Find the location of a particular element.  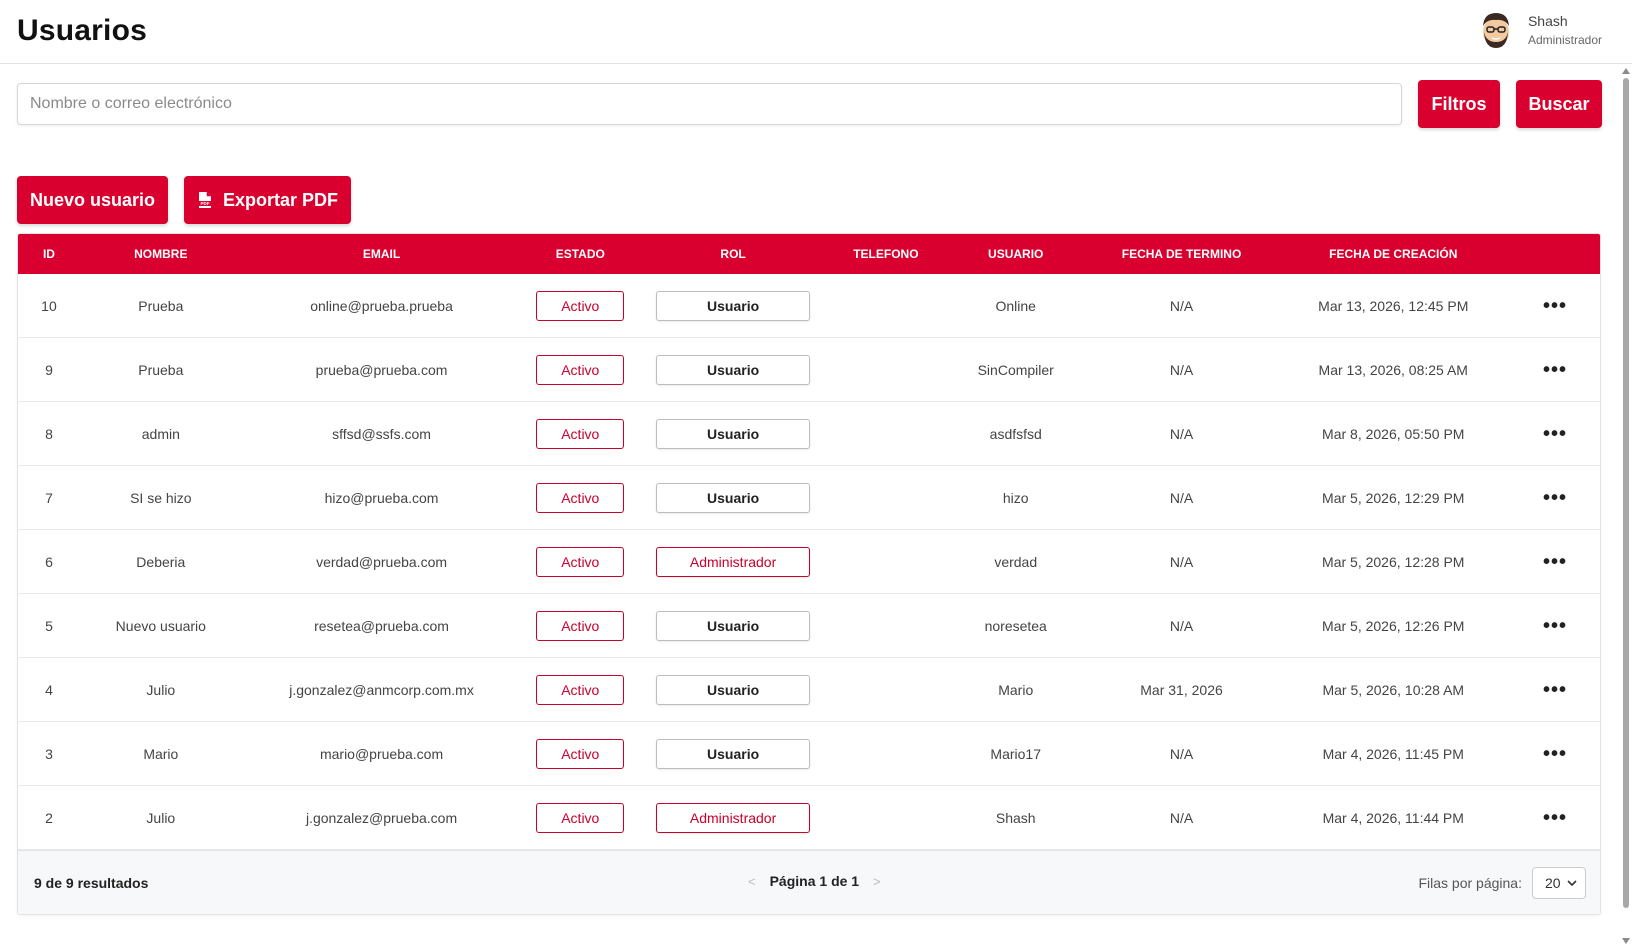

column-header-estado: ESTADO is located at coordinates (580, 254).